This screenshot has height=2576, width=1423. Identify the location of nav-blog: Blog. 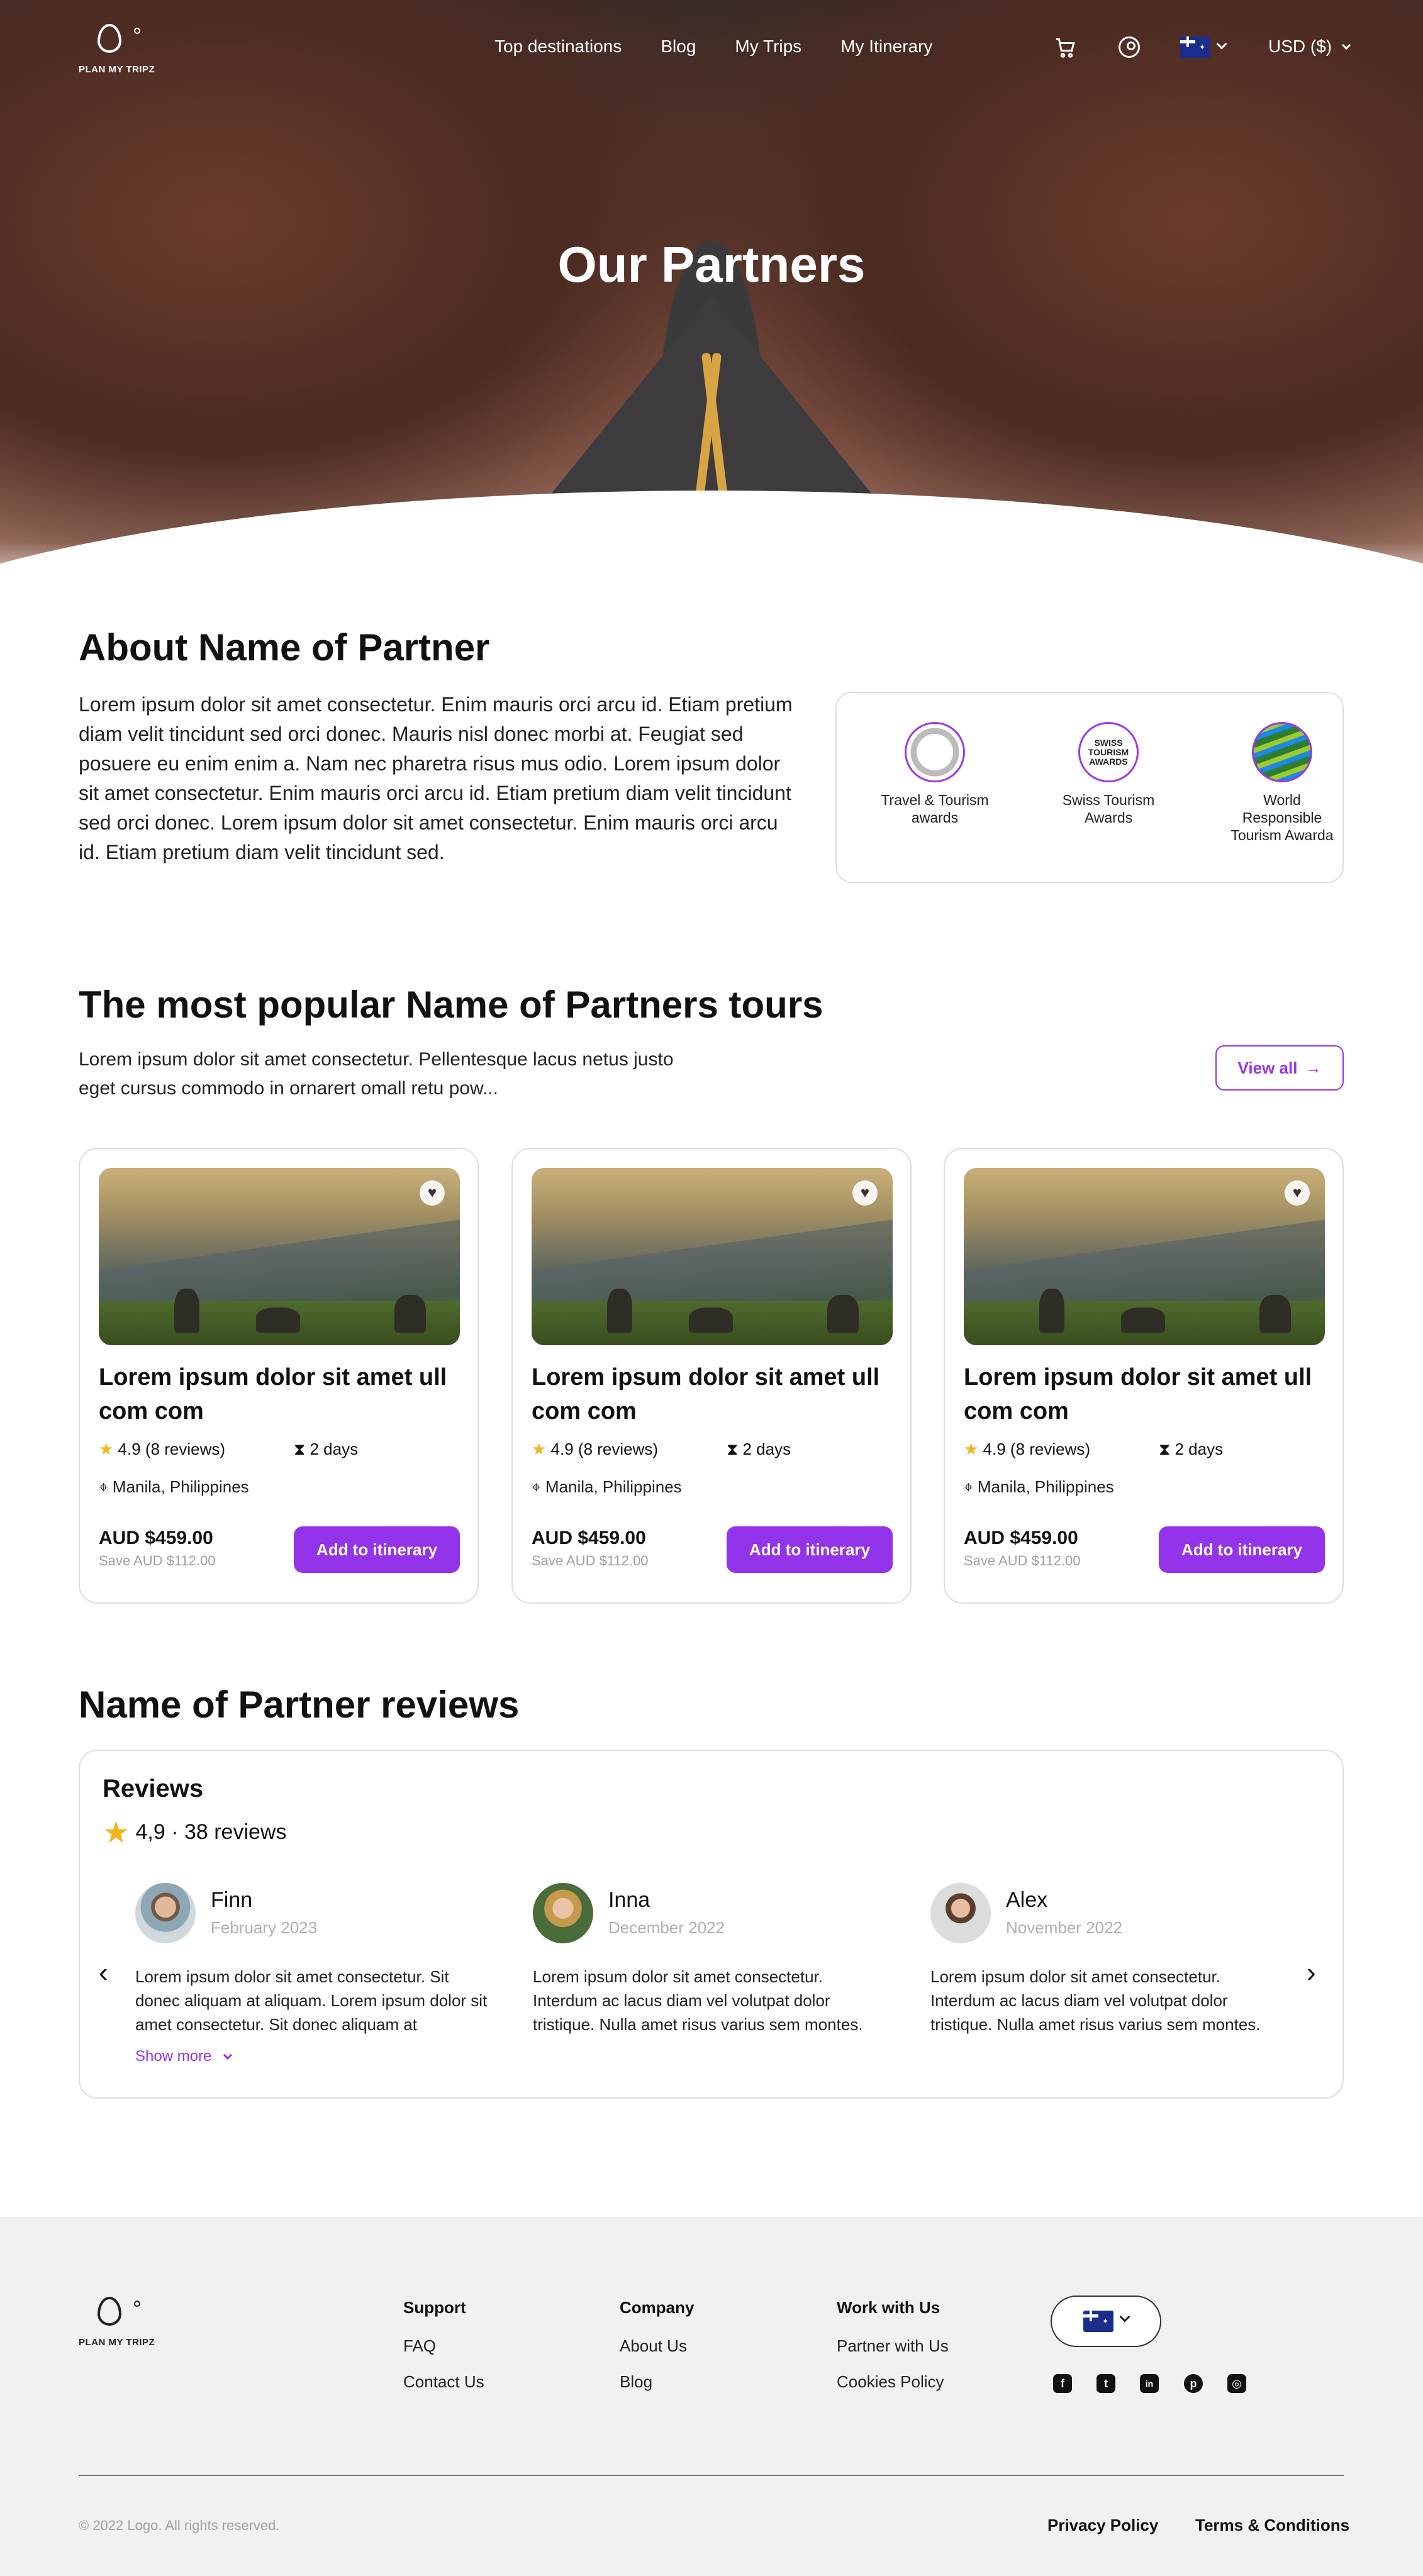
(678, 46).